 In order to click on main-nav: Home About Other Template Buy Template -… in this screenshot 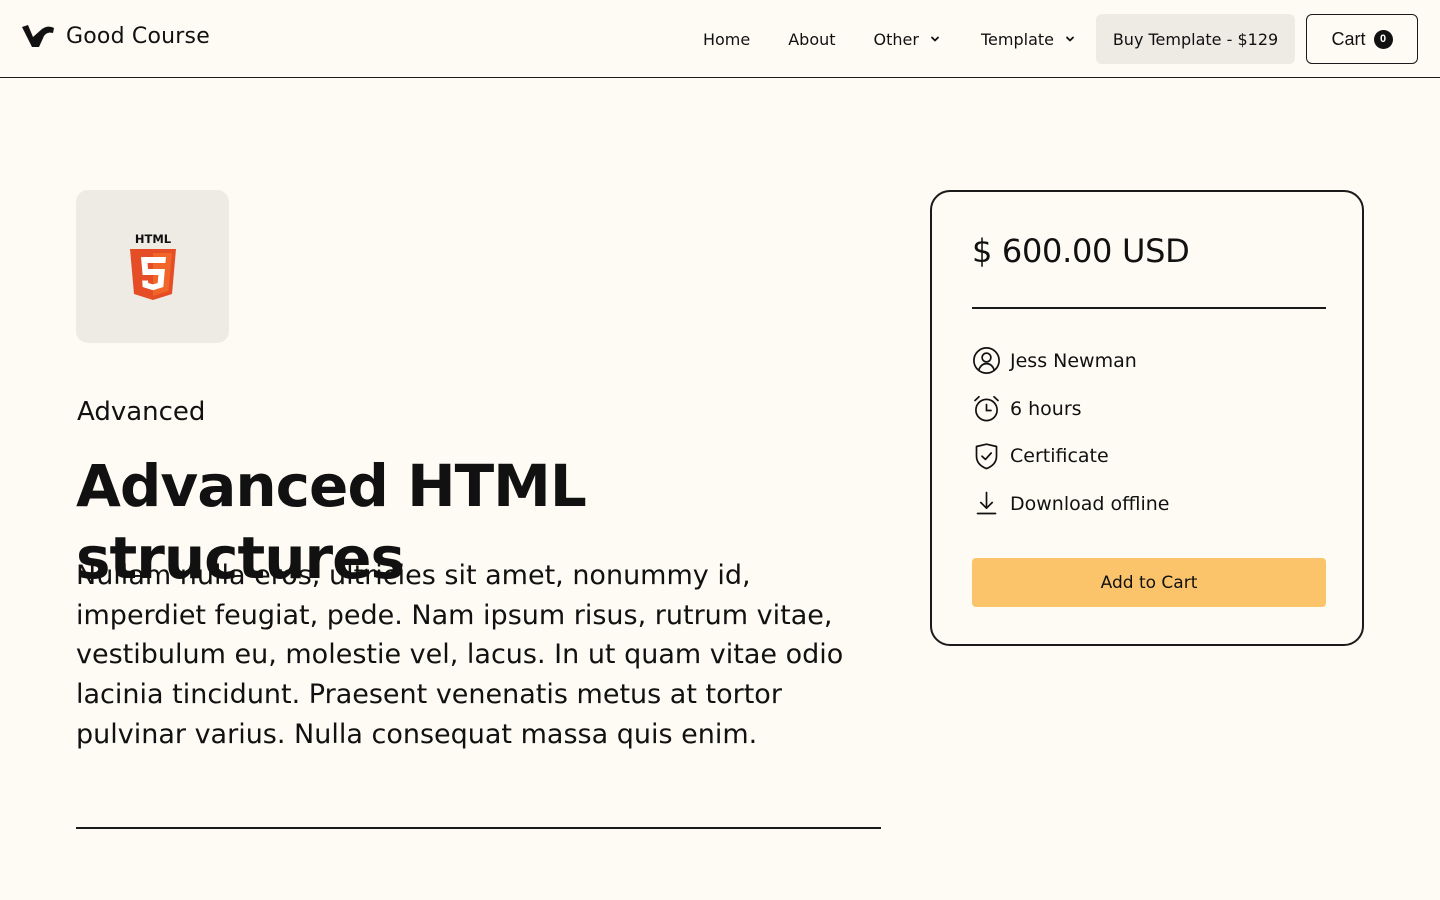, I will do `click(1060, 39)`.